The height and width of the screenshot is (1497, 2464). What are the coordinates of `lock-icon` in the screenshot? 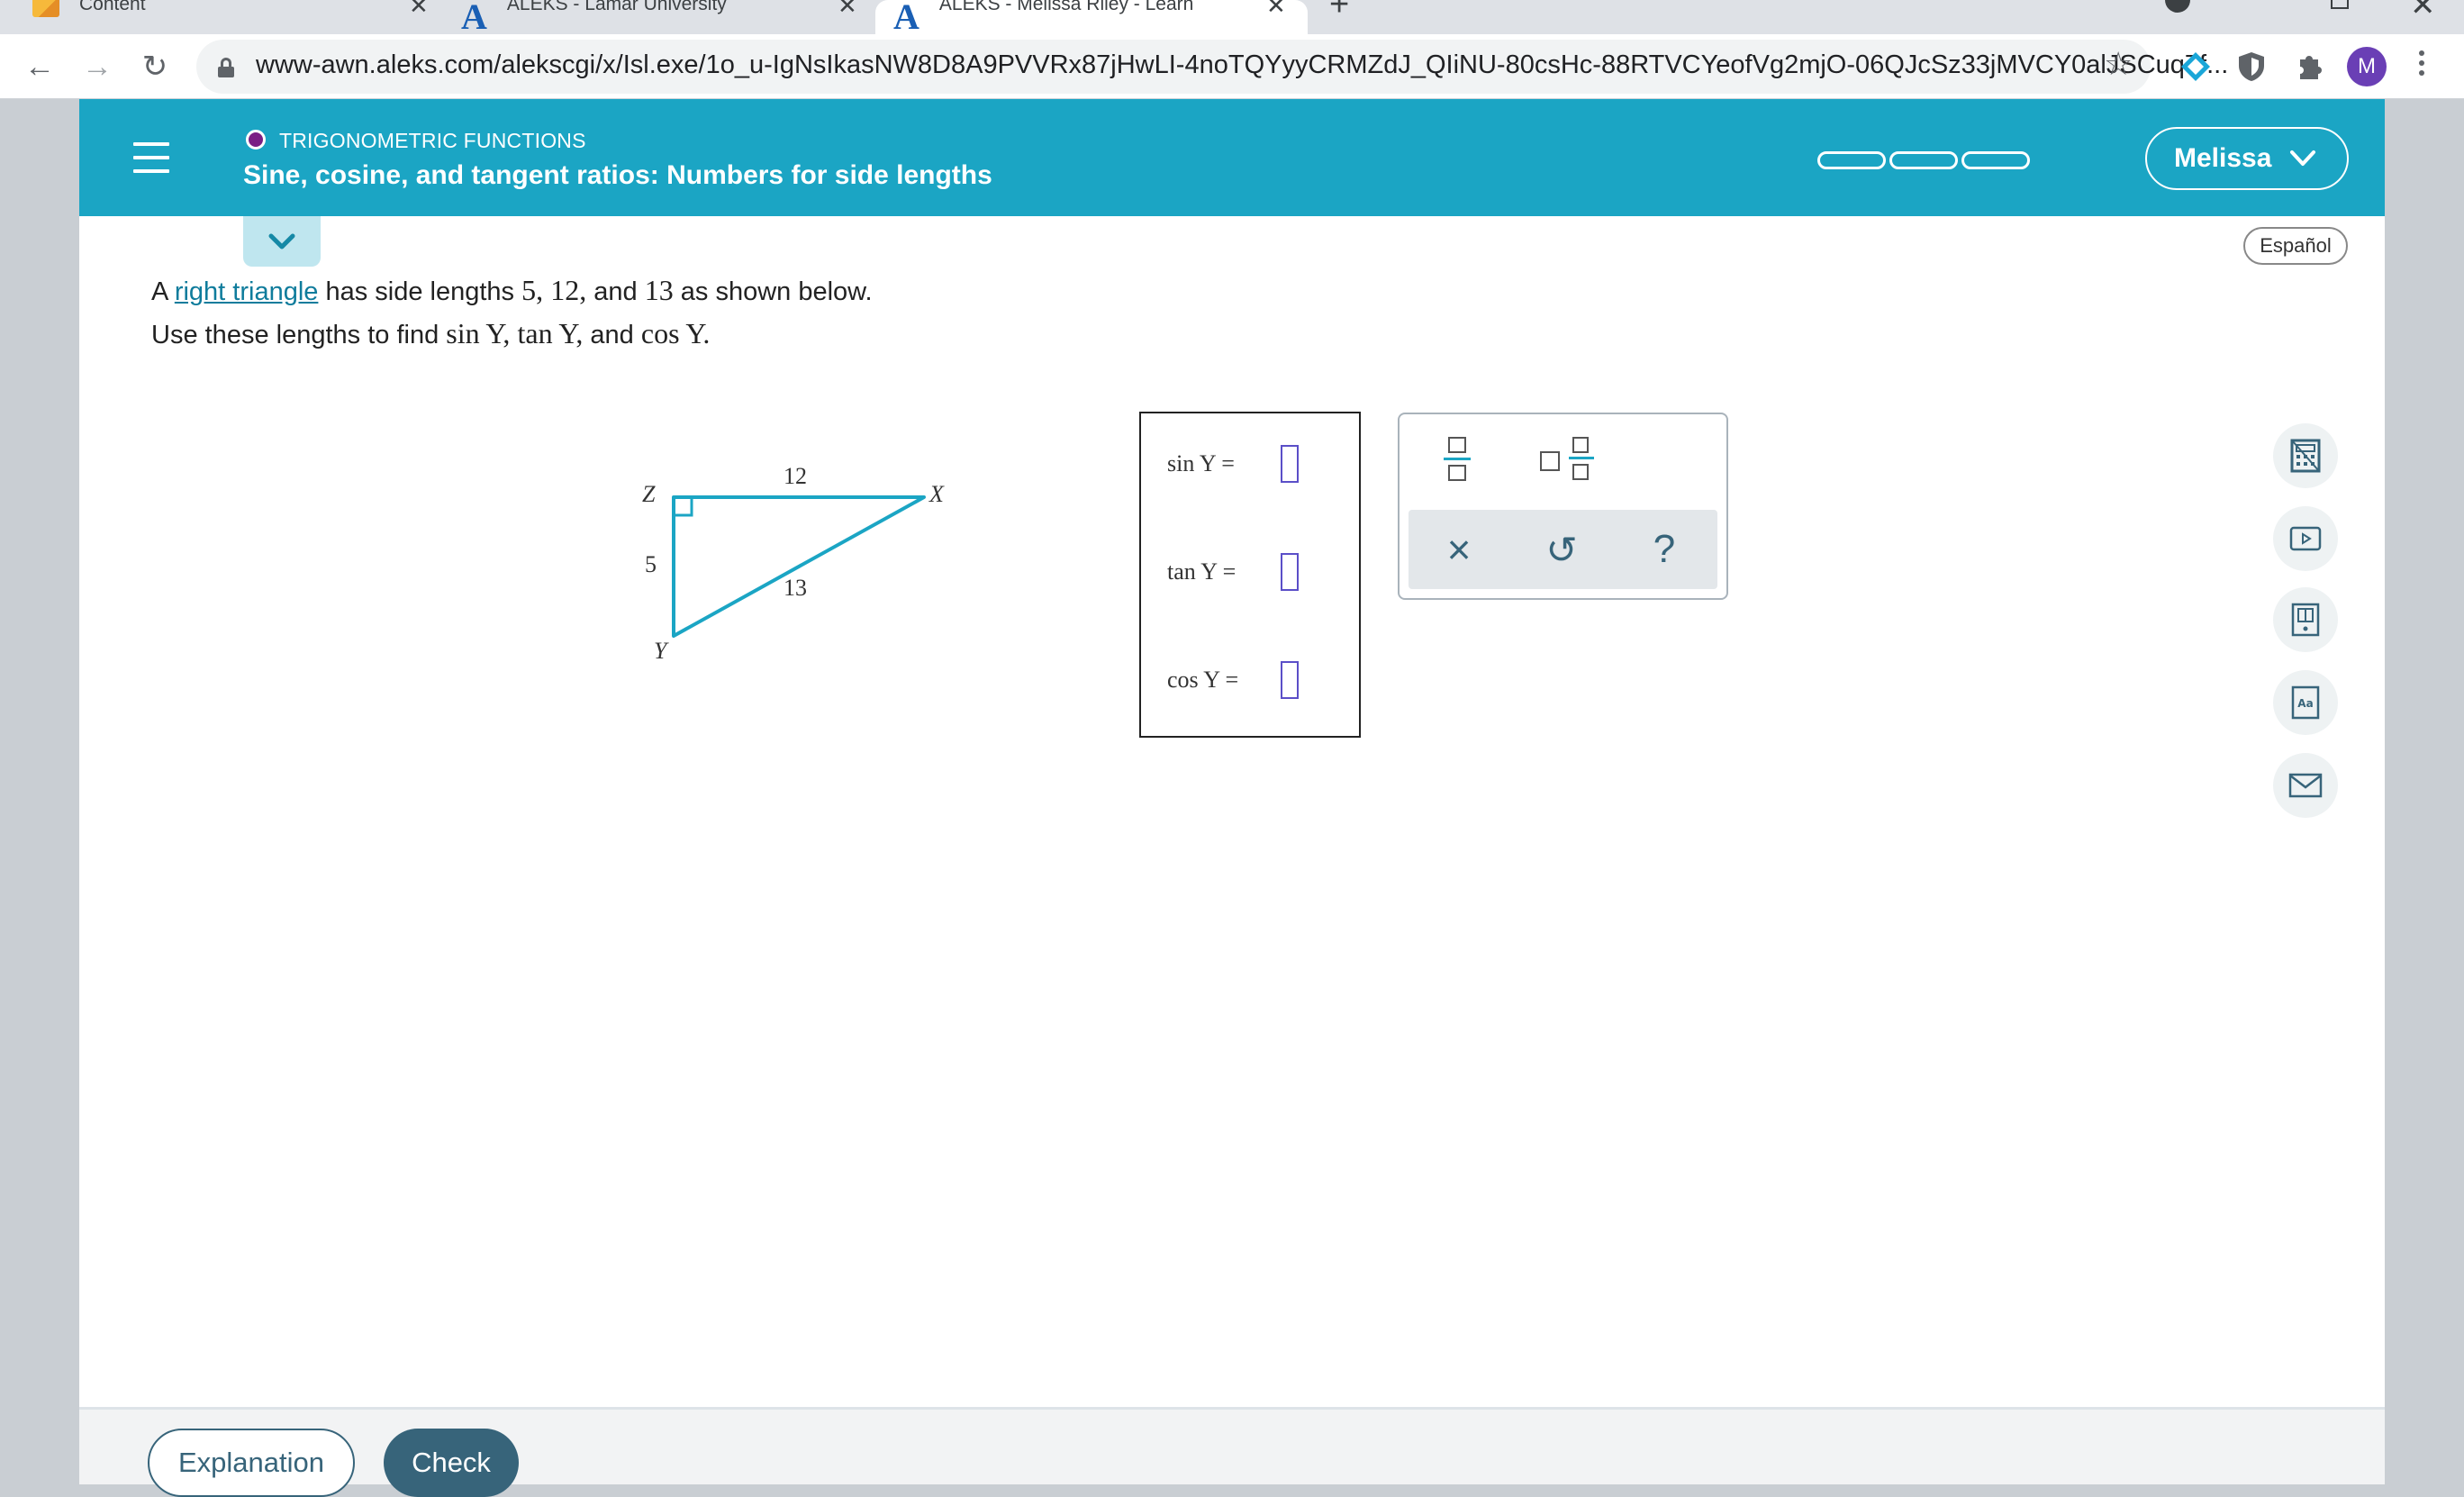 It's located at (226, 68).